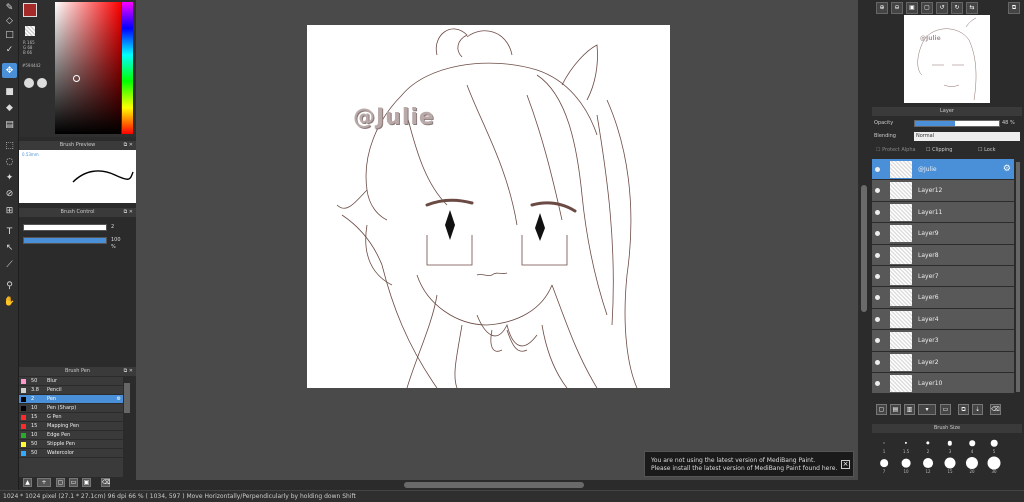 Image resolution: width=1024 pixels, height=502 pixels. What do you see at coordinates (882, 8) in the screenshot?
I see `zoom-in-icon: ⊕` at bounding box center [882, 8].